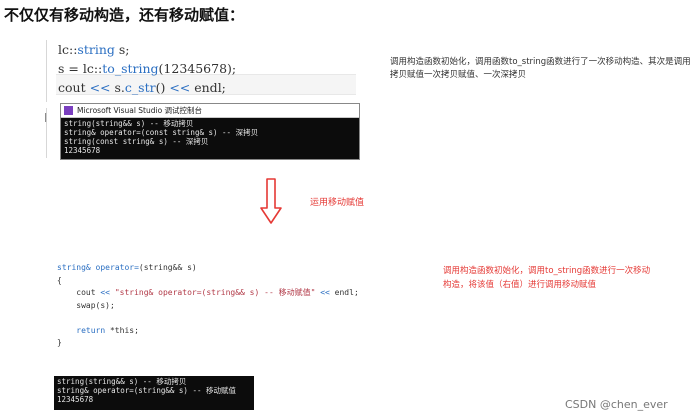 The height and width of the screenshot is (420, 699). What do you see at coordinates (59, 342) in the screenshot?
I see `code-line: }` at bounding box center [59, 342].